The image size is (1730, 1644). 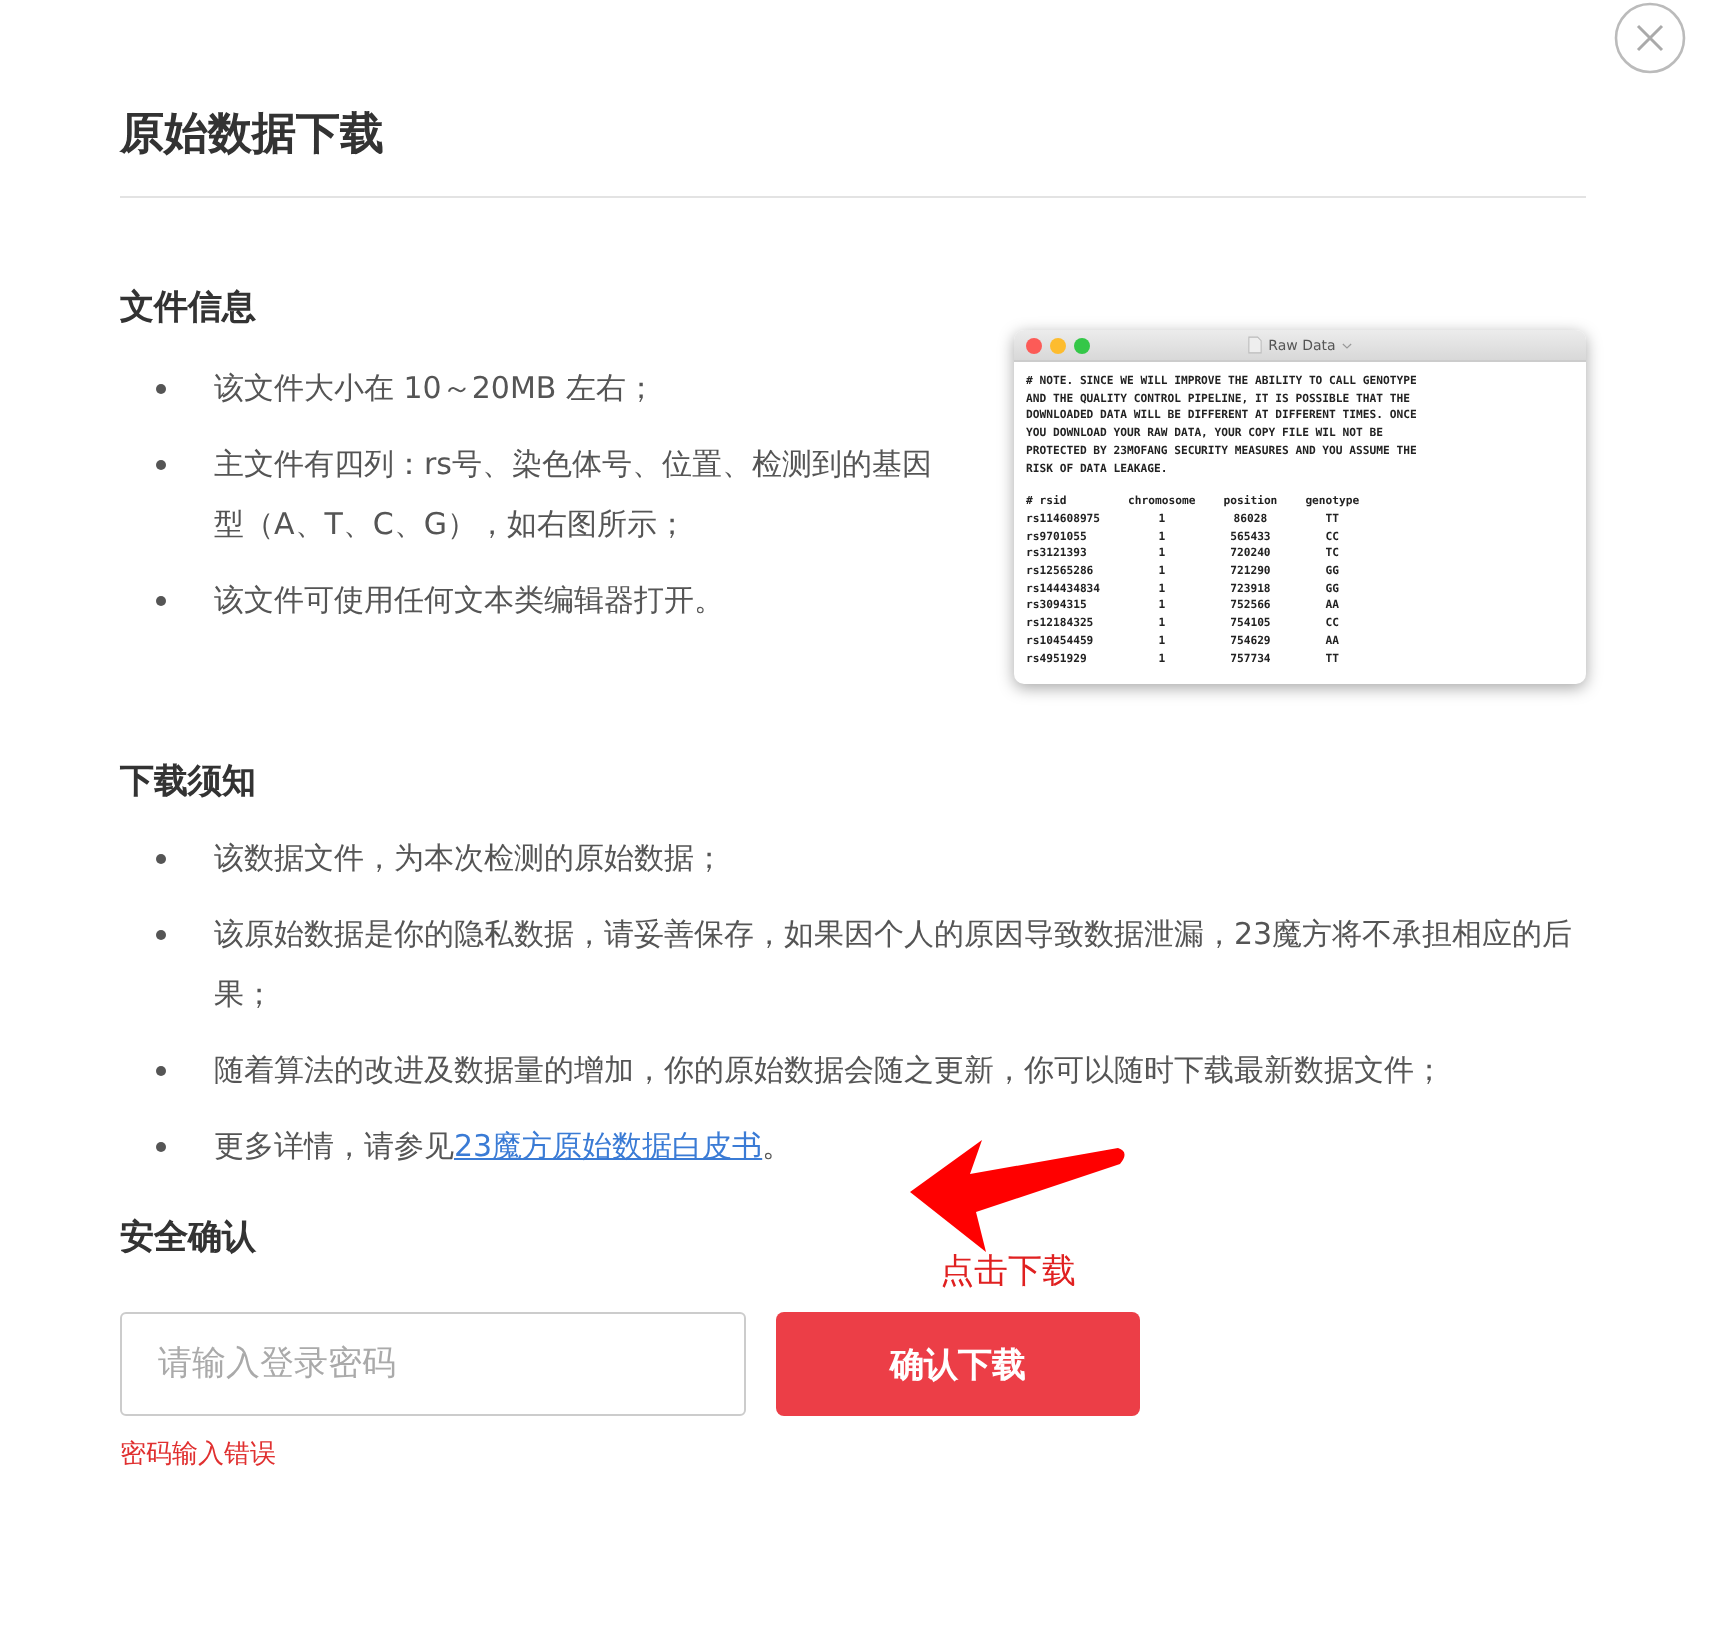 What do you see at coordinates (894, 965) in the screenshot?
I see `list-text: 该原始数据是你的隐私数据，请妥善保存，如果因个人的原因导致数据泄漏，23魔方将不承担相应的后果；` at bounding box center [894, 965].